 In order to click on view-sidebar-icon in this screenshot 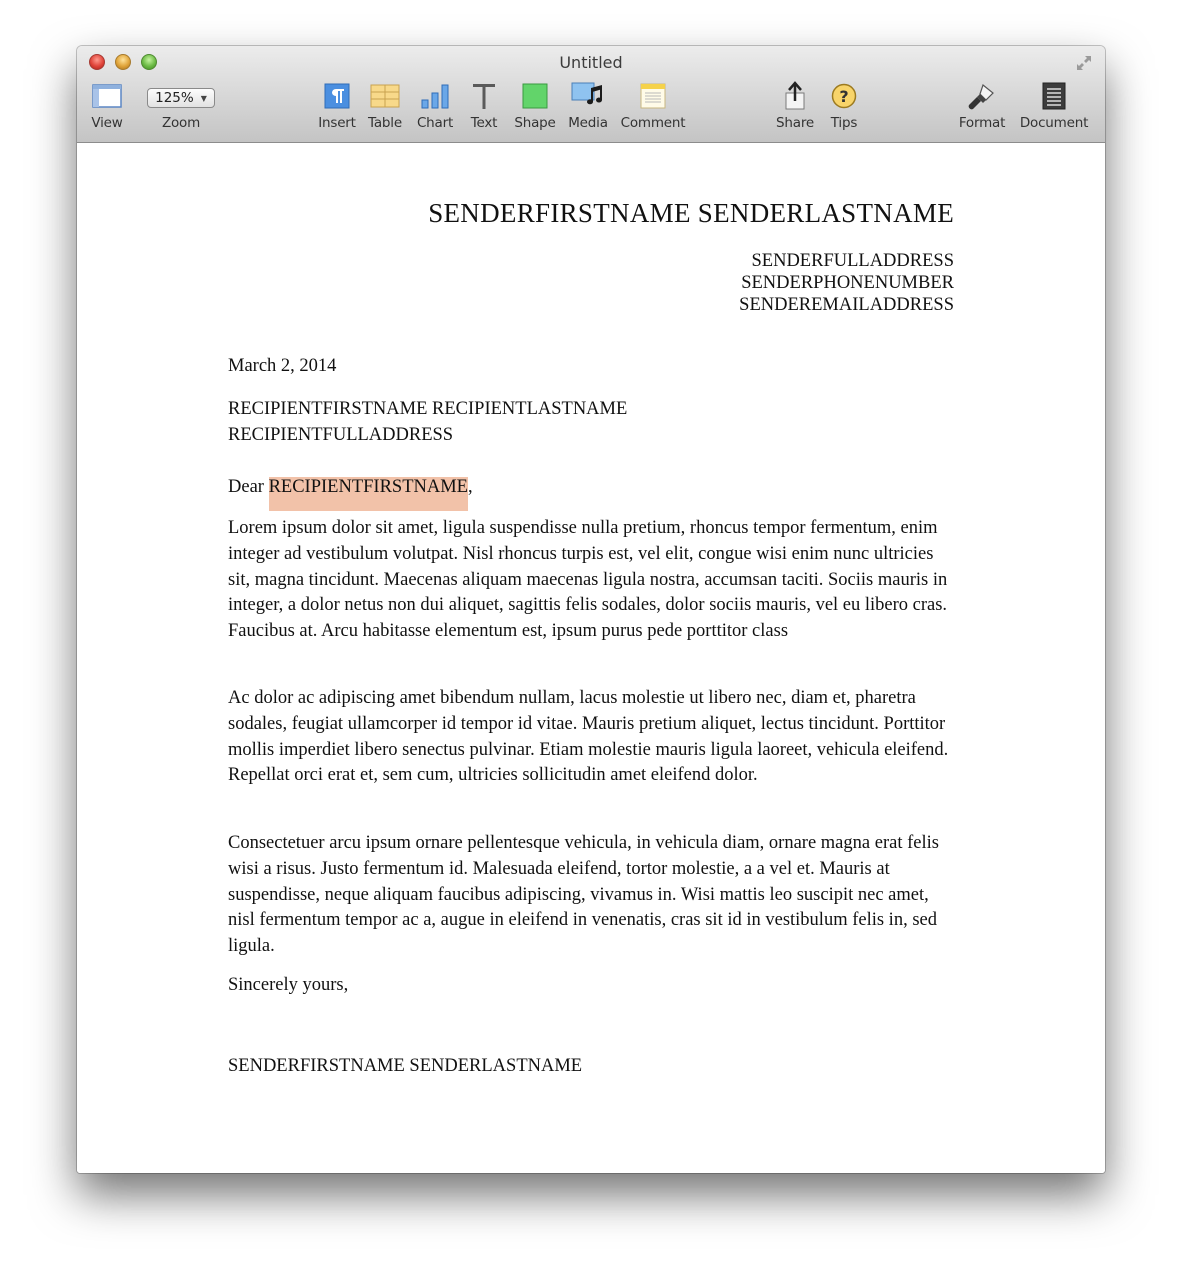, I will do `click(107, 96)`.